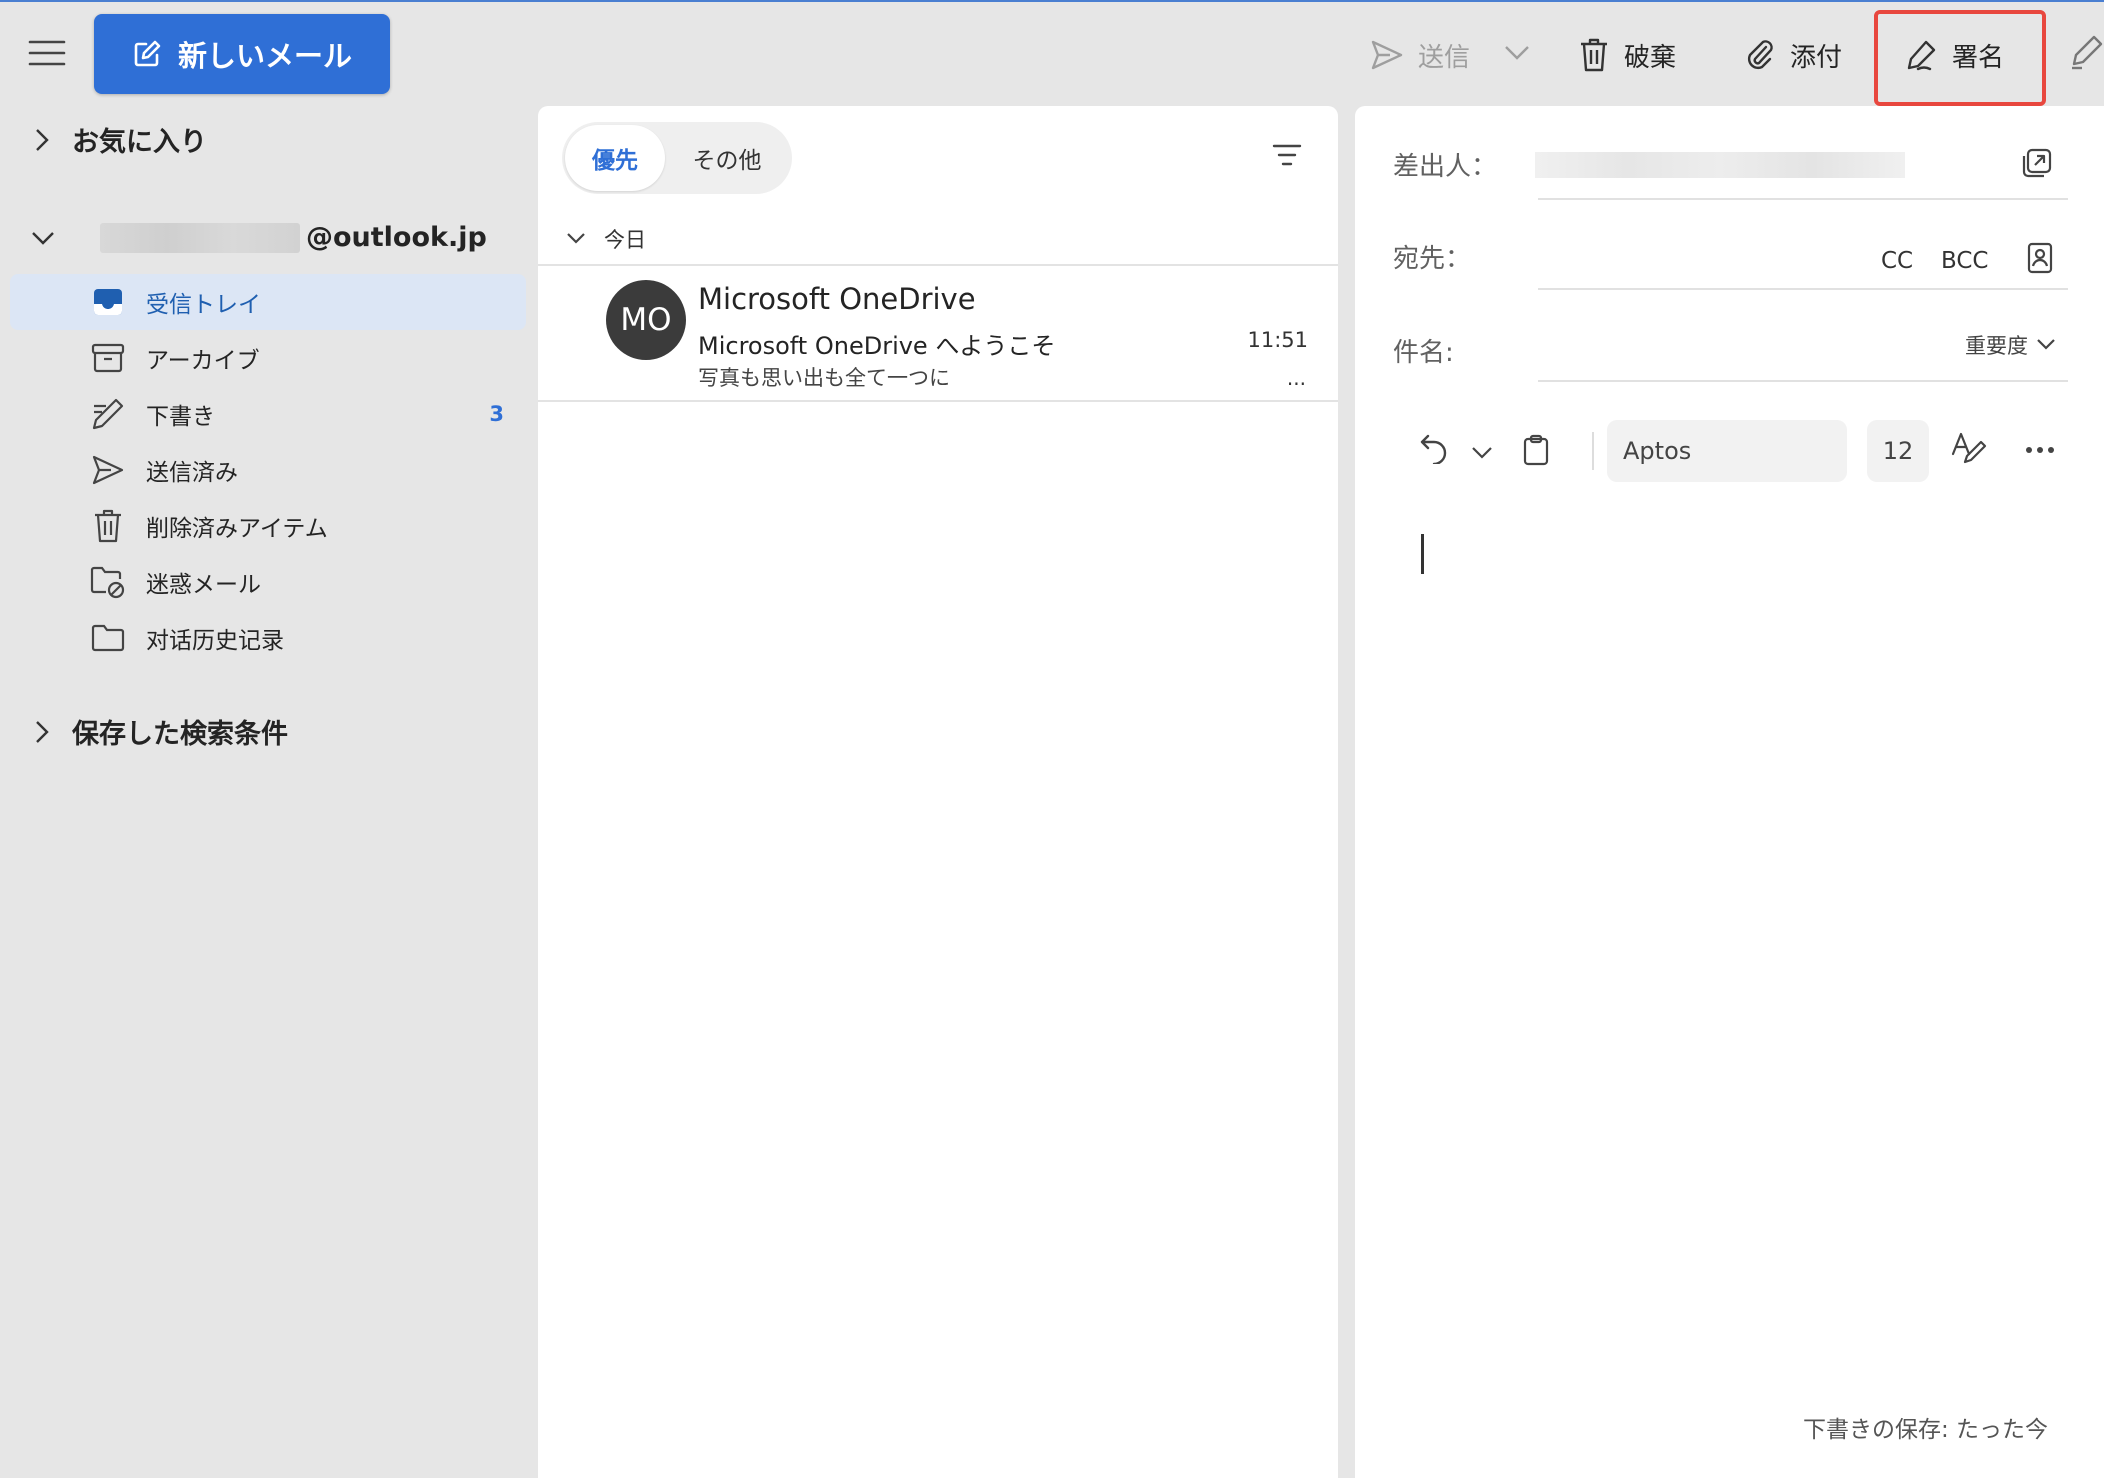 The image size is (2104, 1478). I want to click on filter-icon, so click(1287, 155).